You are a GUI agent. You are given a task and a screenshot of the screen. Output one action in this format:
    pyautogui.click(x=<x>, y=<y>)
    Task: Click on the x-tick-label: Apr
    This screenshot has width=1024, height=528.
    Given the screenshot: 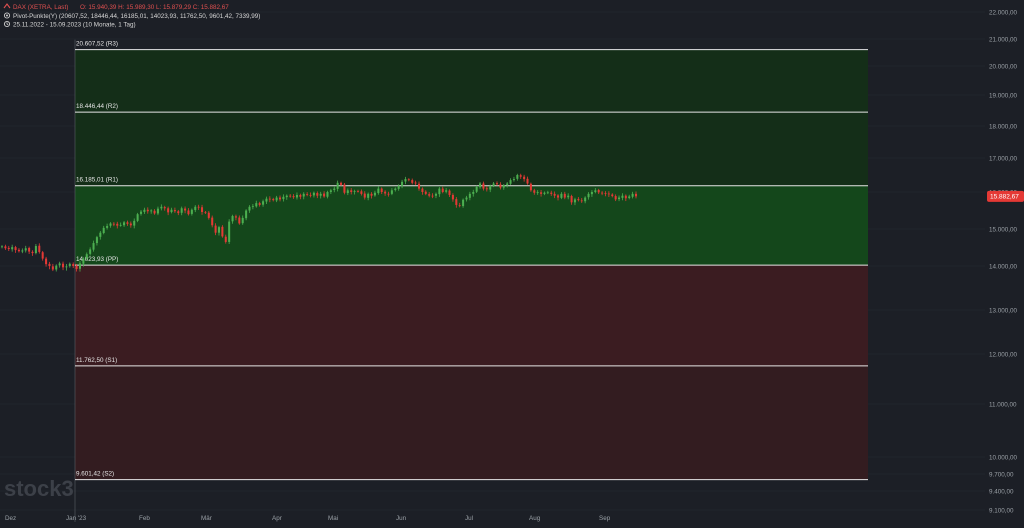 What is the action you would take?
    pyautogui.click(x=277, y=518)
    